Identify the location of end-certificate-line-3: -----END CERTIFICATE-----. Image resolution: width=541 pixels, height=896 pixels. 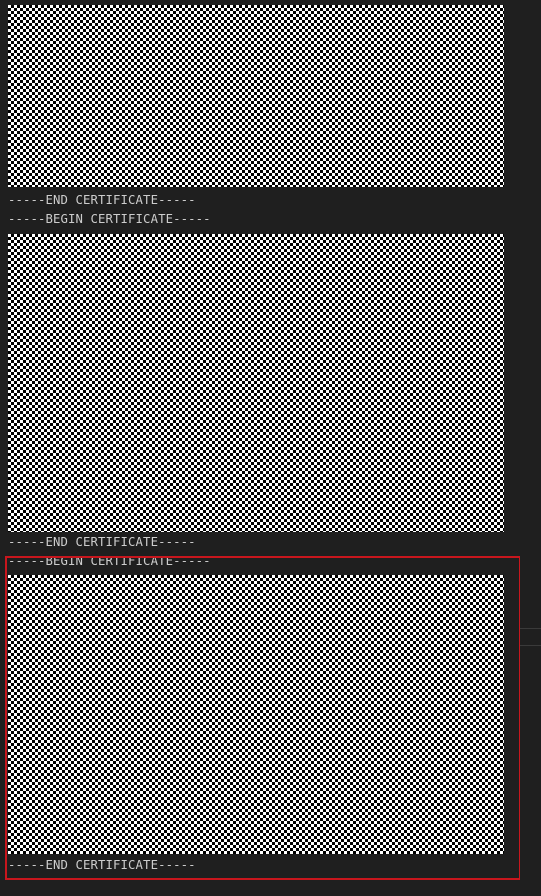
(102, 865).